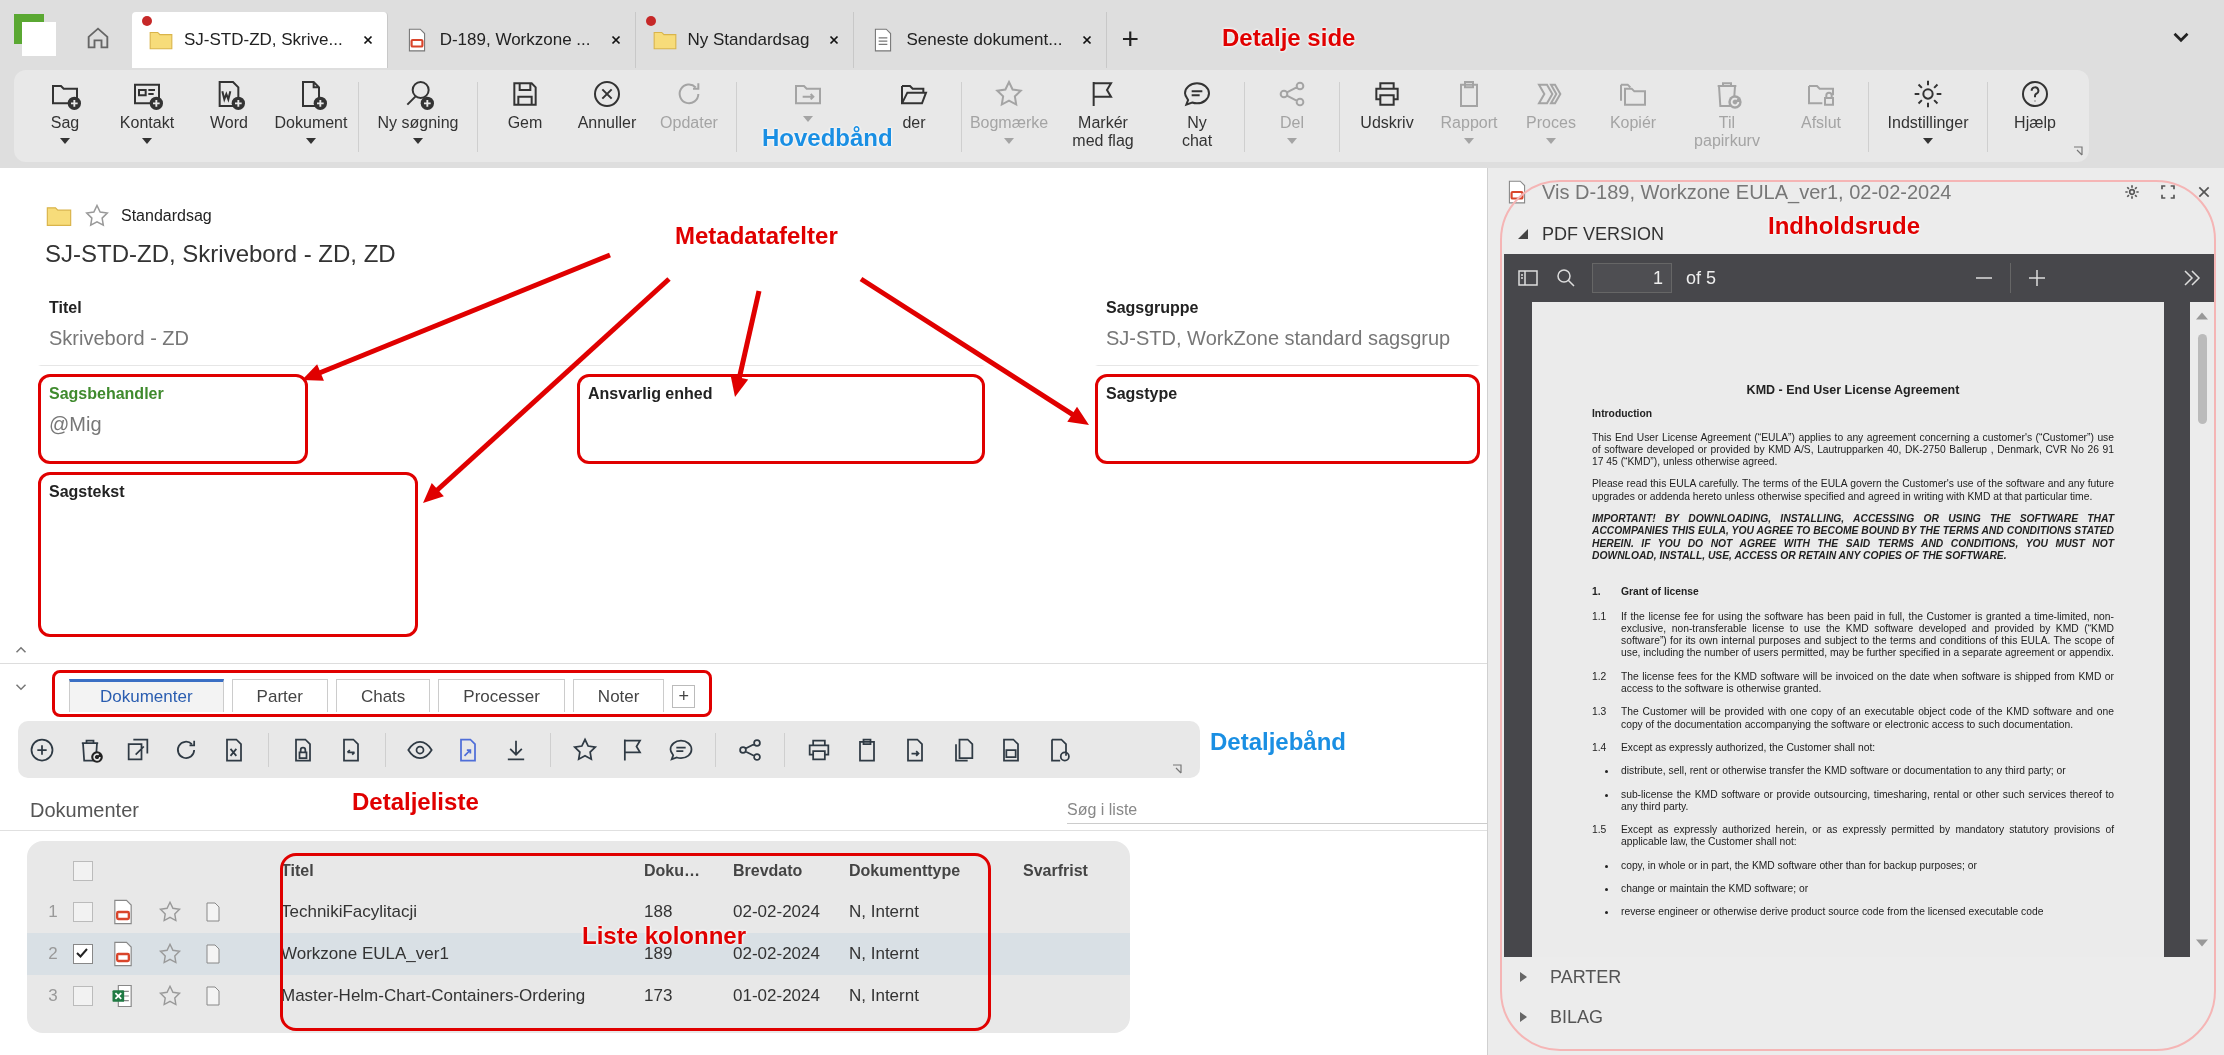  I want to click on document-title: KMD - End User License Agreement, so click(1853, 390).